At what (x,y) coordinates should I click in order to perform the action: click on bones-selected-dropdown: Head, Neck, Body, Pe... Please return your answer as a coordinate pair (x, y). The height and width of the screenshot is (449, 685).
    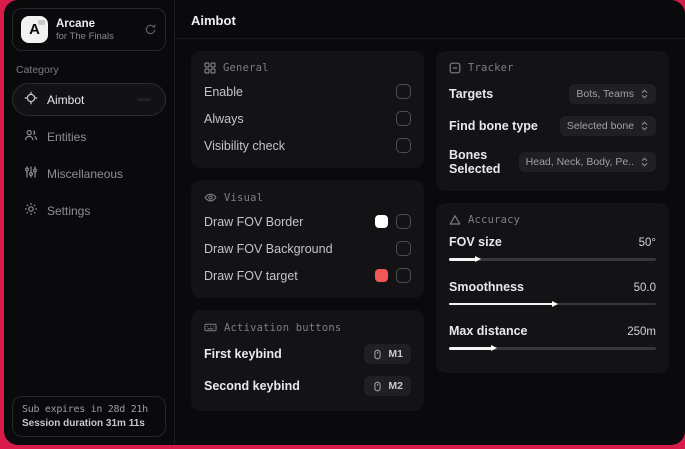
    Looking at the image, I should click on (587, 162).